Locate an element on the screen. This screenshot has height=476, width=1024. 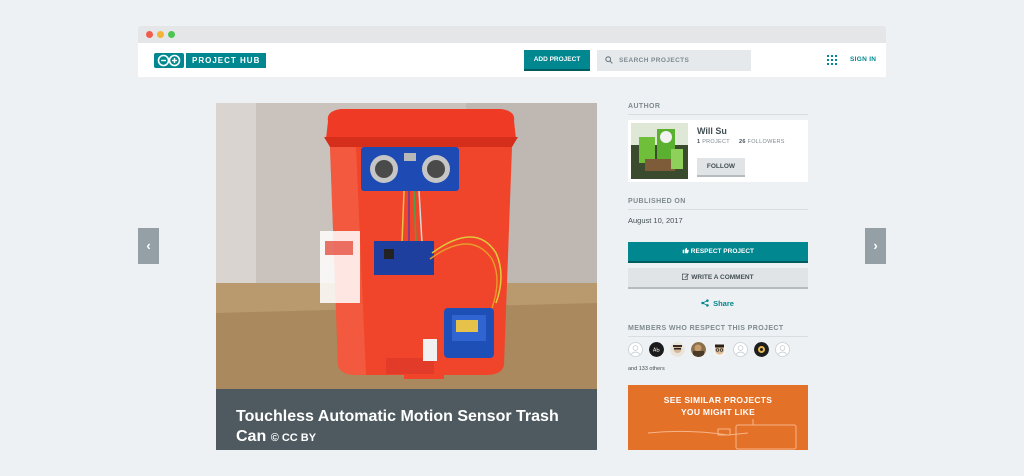
author-name: Will Su is located at coordinates (712, 131).